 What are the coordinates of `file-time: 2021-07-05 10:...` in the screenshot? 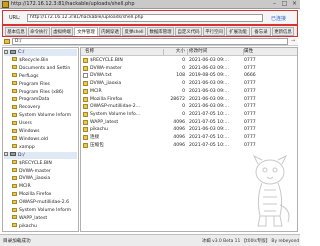 It's located at (209, 122).